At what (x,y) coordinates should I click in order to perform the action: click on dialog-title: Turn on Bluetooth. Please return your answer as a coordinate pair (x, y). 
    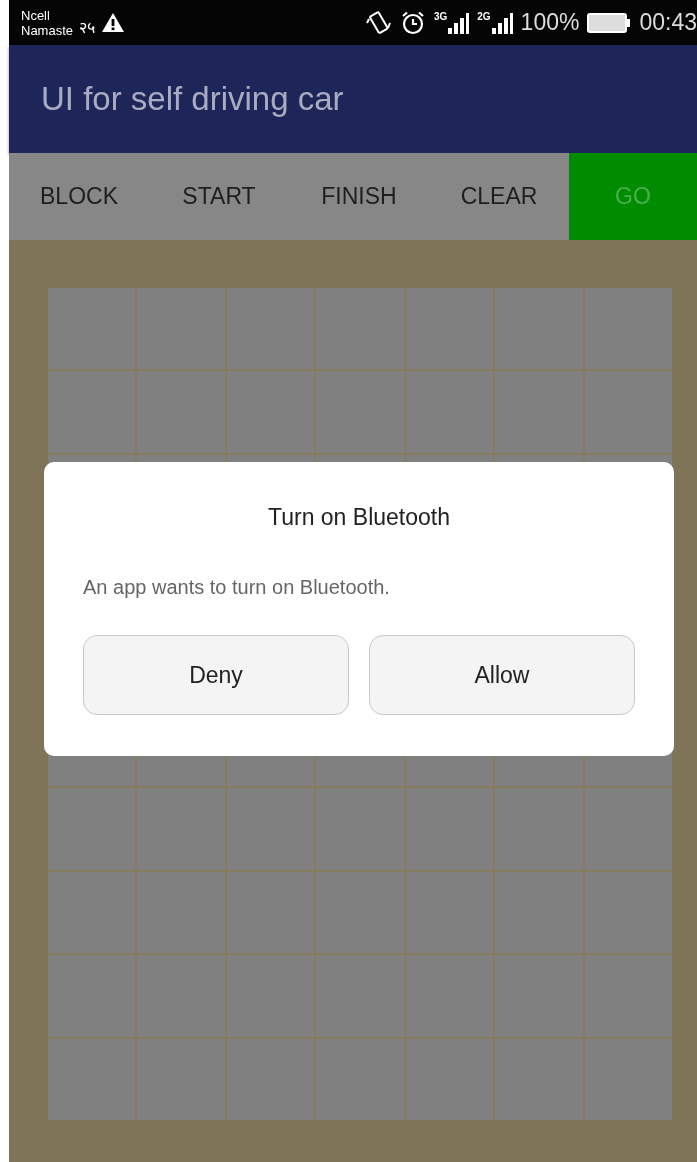
    Looking at the image, I should click on (359, 517).